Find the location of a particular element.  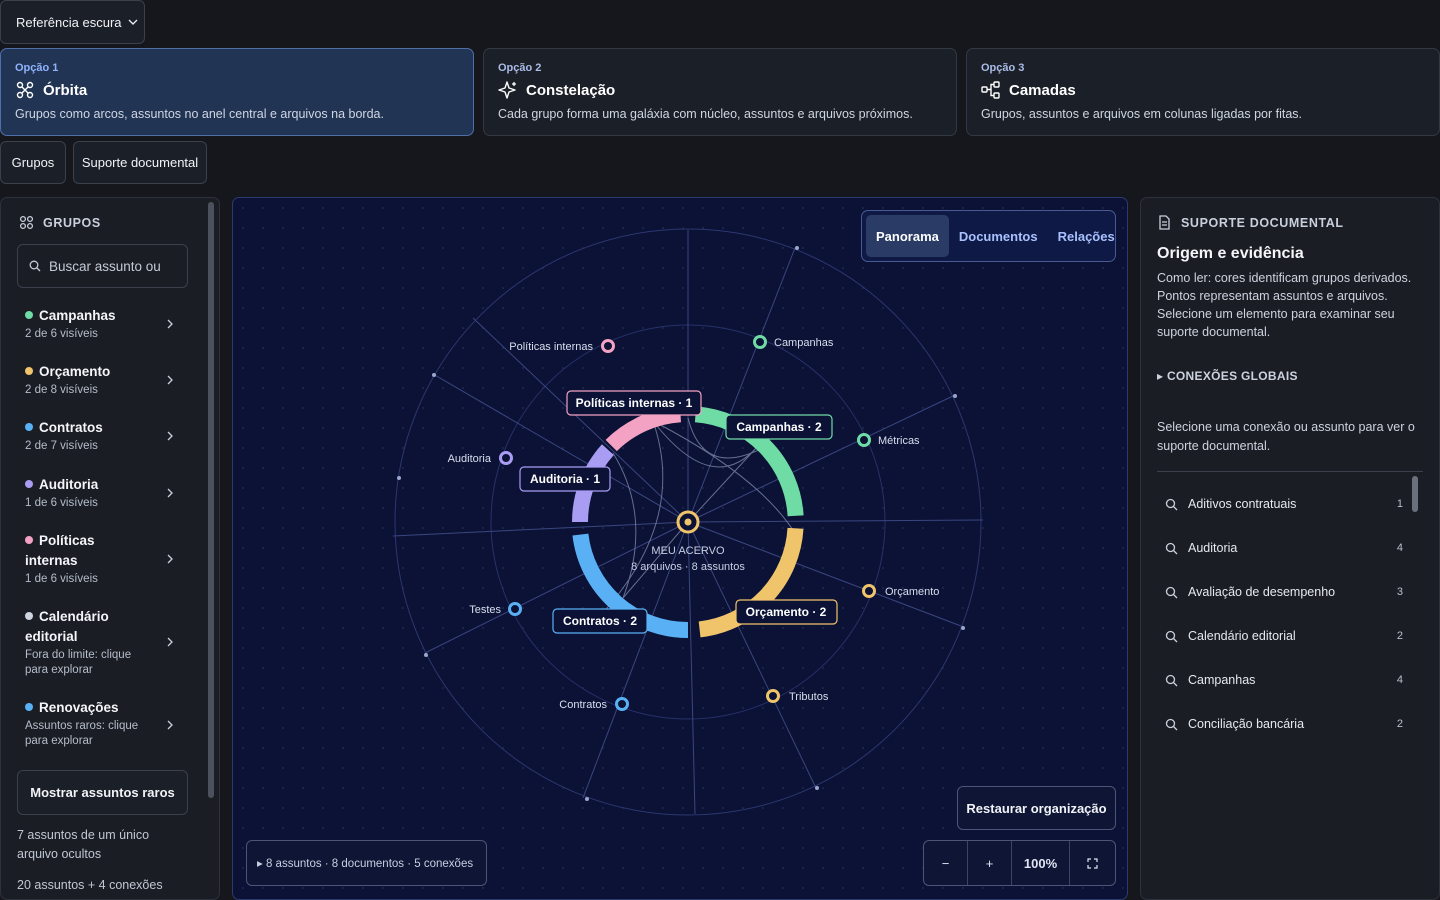

view-tabs: Panorama Documentos Relações is located at coordinates (988, 236).